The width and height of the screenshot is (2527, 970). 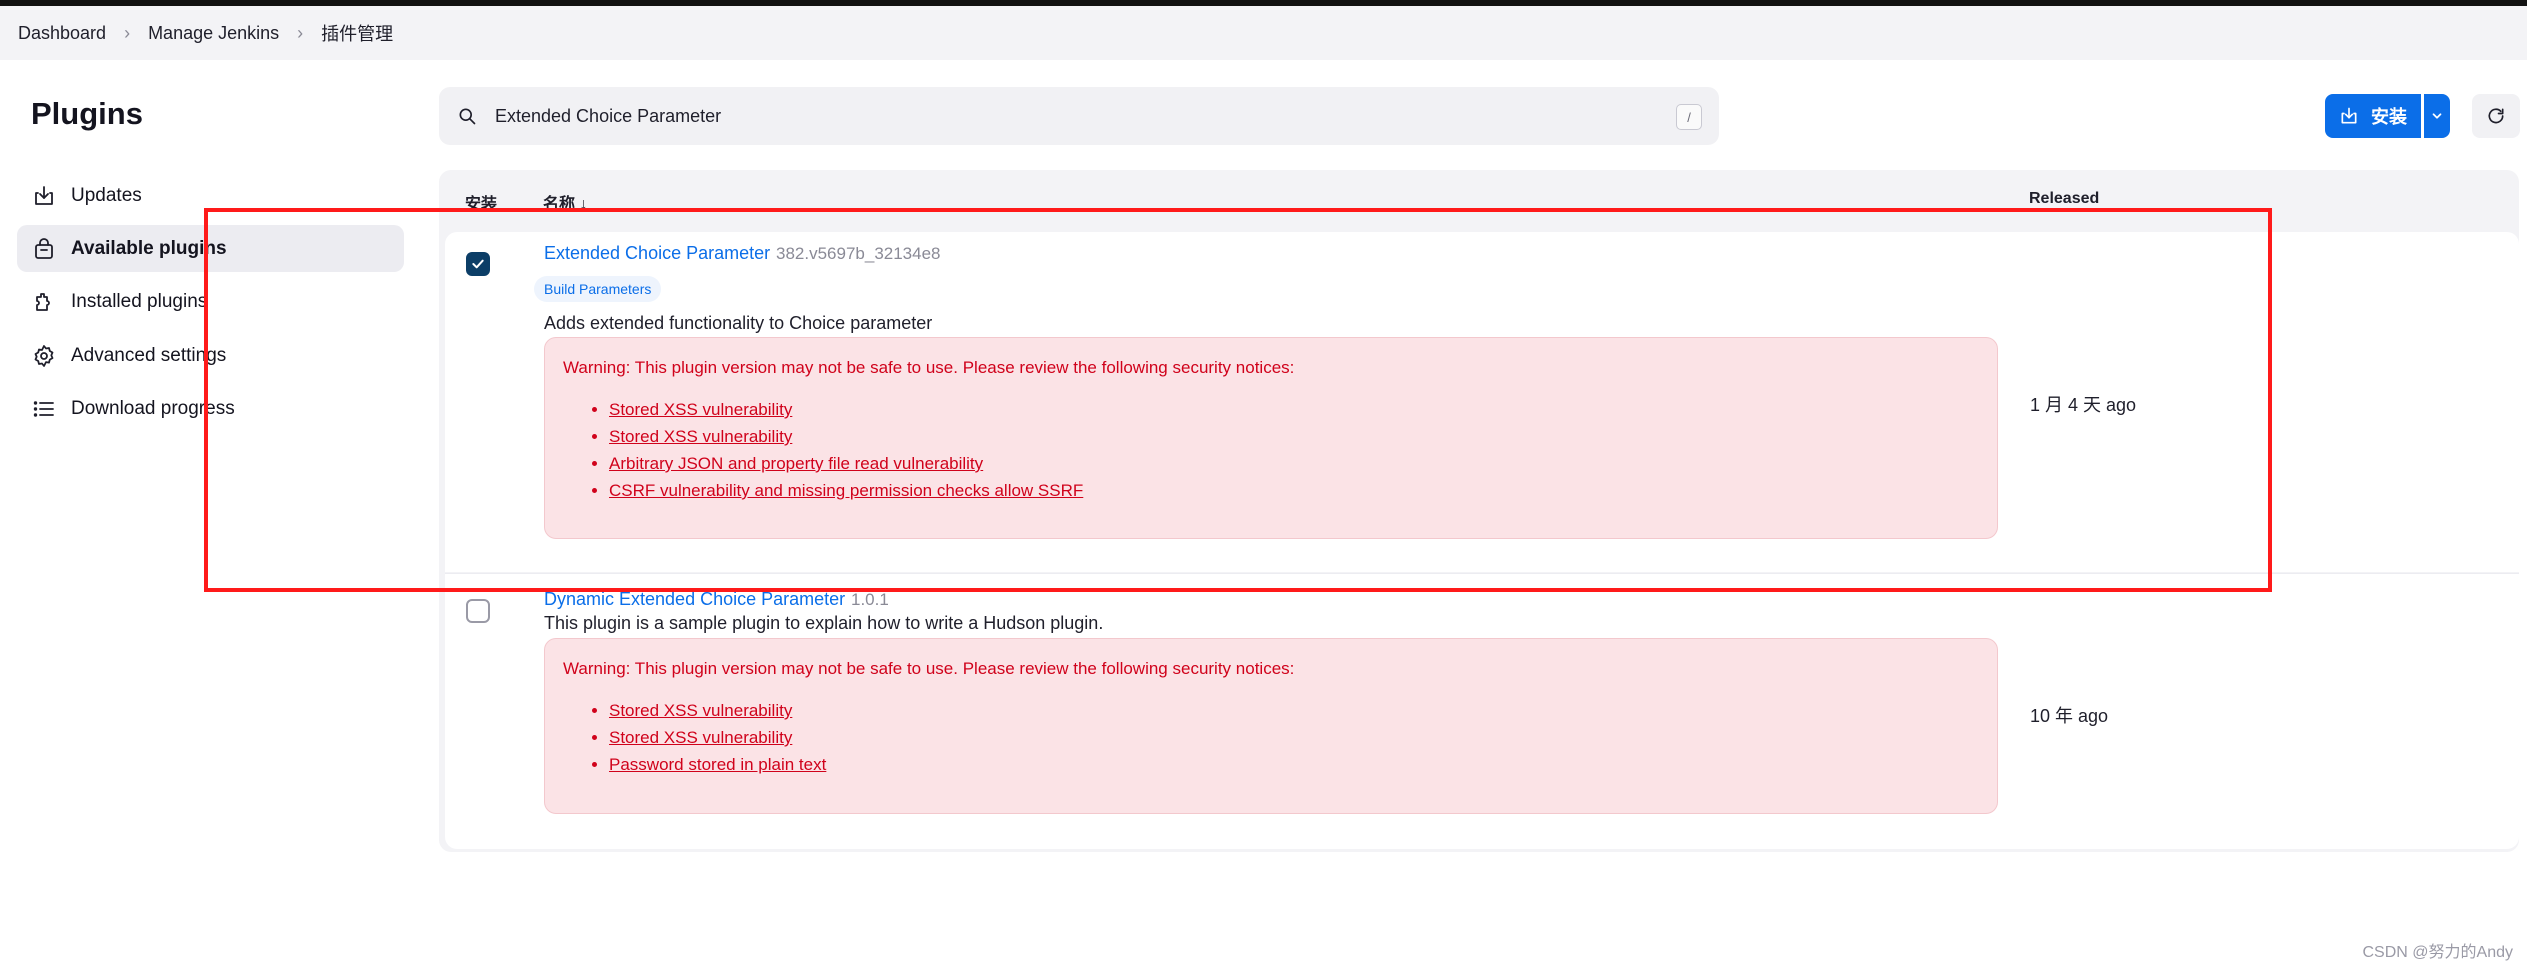 I want to click on sidebar-item-advanced-settings: Advanced settings, so click(x=210, y=355).